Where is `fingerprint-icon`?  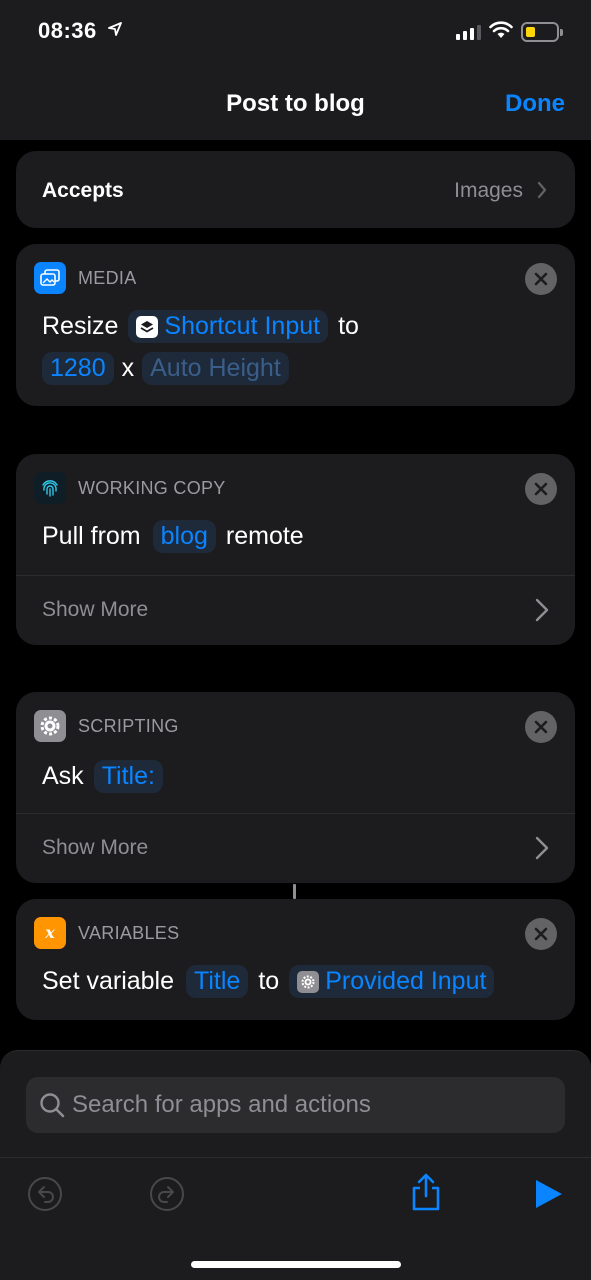 fingerprint-icon is located at coordinates (50, 488).